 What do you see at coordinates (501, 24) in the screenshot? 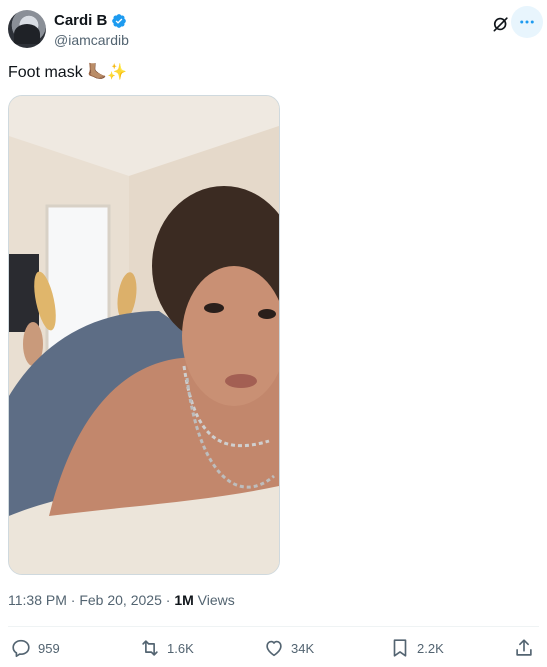
I see `grok-icon` at bounding box center [501, 24].